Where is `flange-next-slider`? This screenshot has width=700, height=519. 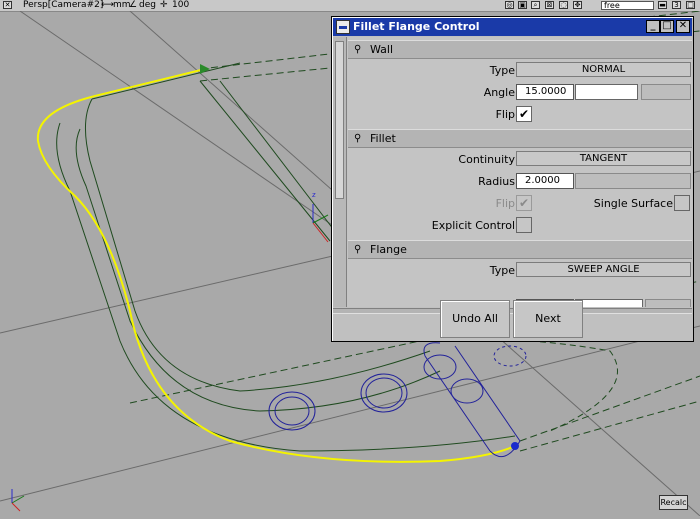
flange-next-slider is located at coordinates (609, 303).